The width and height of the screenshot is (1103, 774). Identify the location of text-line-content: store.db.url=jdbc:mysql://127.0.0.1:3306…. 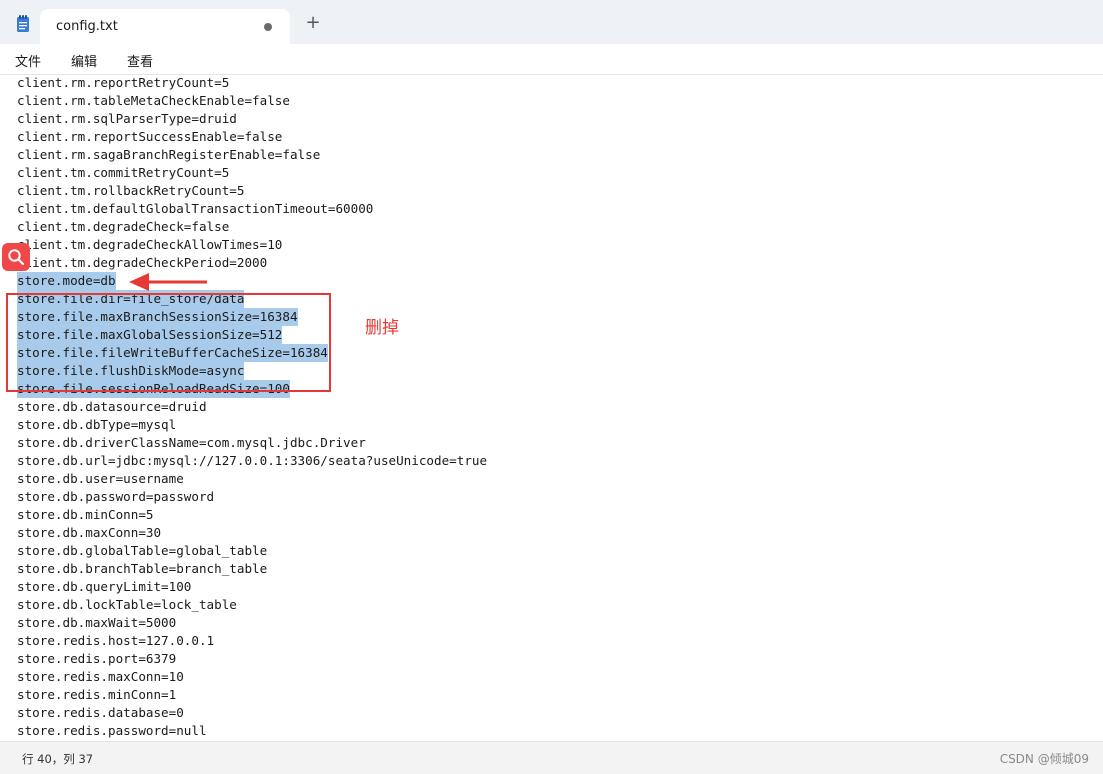
(252, 460).